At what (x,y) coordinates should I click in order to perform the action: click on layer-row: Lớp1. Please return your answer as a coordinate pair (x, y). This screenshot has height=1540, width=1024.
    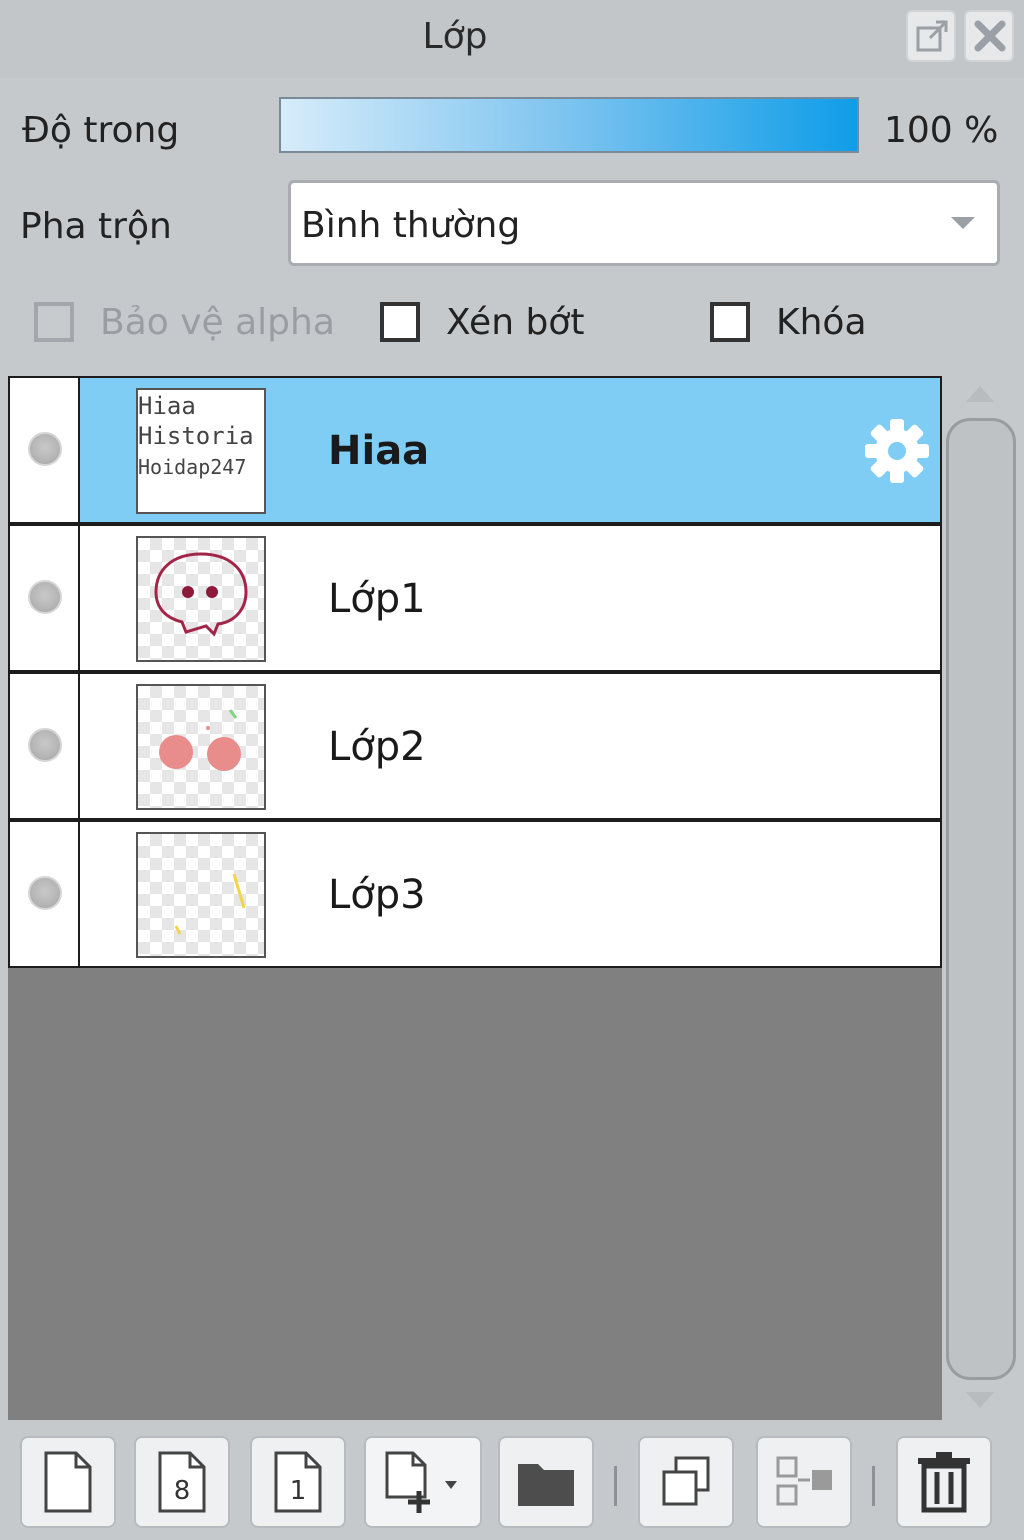
    Looking at the image, I should click on (475, 598).